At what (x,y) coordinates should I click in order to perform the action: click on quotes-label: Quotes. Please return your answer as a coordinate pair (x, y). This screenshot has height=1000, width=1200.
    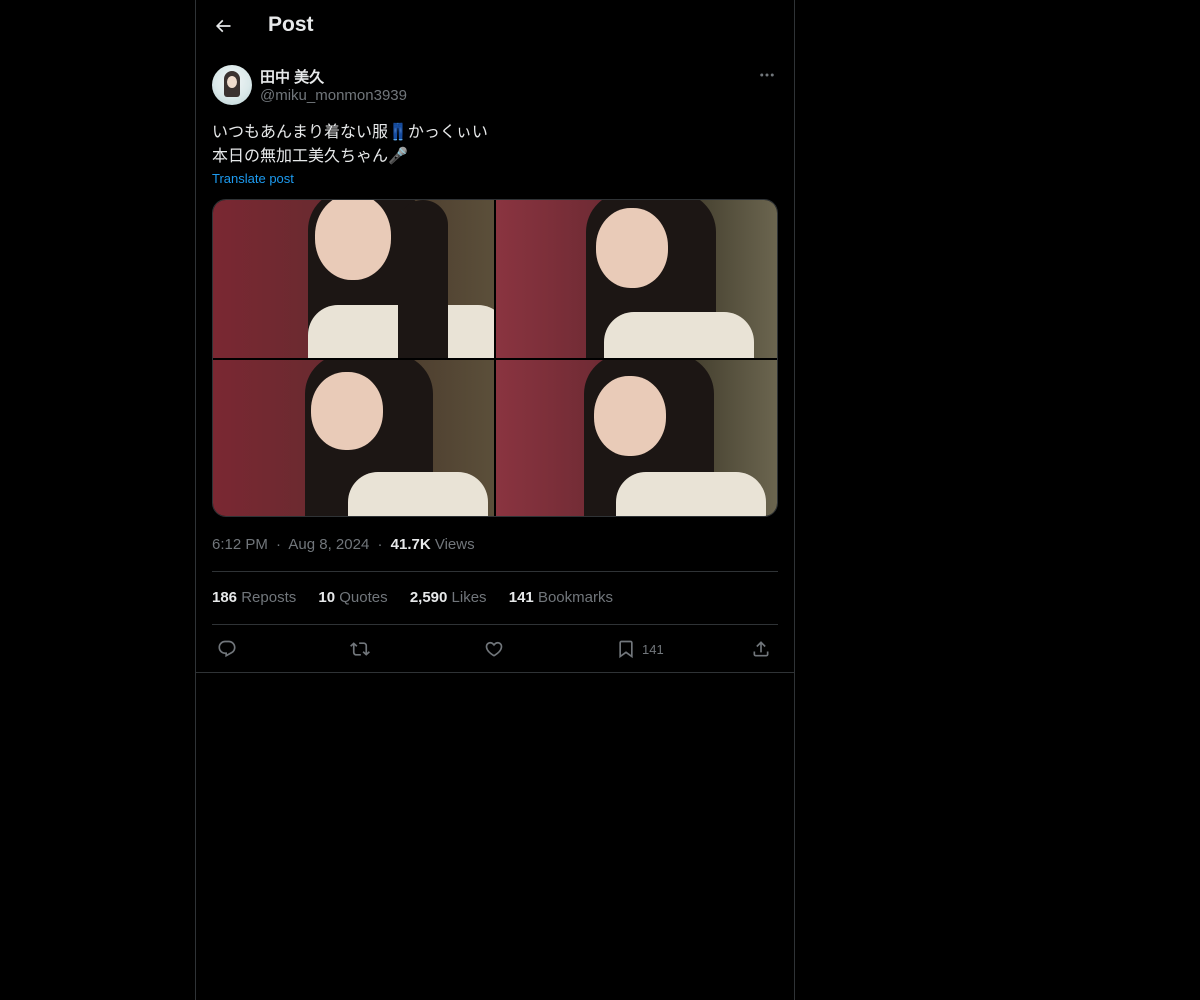
    Looking at the image, I should click on (363, 597).